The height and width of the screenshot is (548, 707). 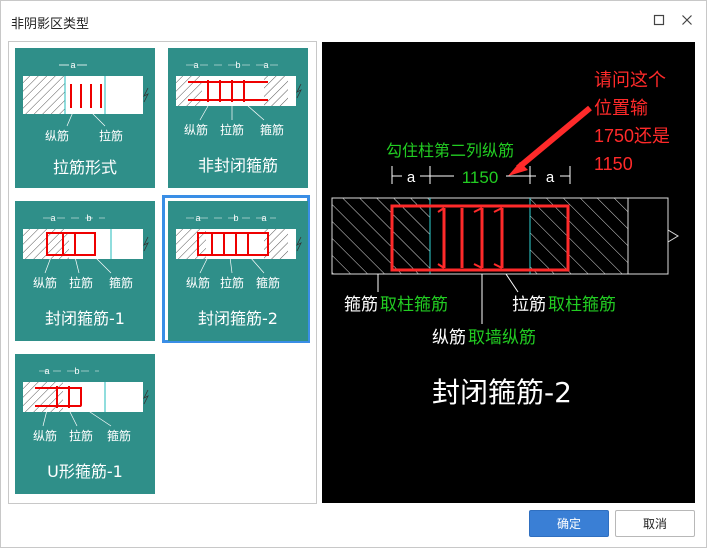 I want to click on tile-label: 非封闭箍筋, so click(x=237, y=165).